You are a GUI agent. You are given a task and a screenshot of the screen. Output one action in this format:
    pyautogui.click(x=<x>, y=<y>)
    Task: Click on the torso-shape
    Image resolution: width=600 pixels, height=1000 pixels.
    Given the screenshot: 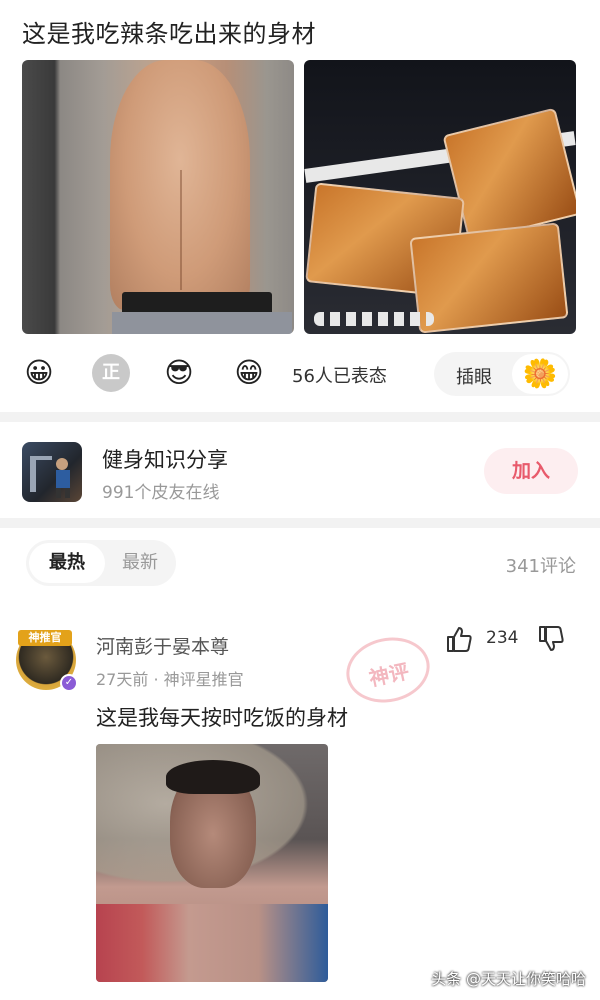 What is the action you would take?
    pyautogui.click(x=180, y=185)
    